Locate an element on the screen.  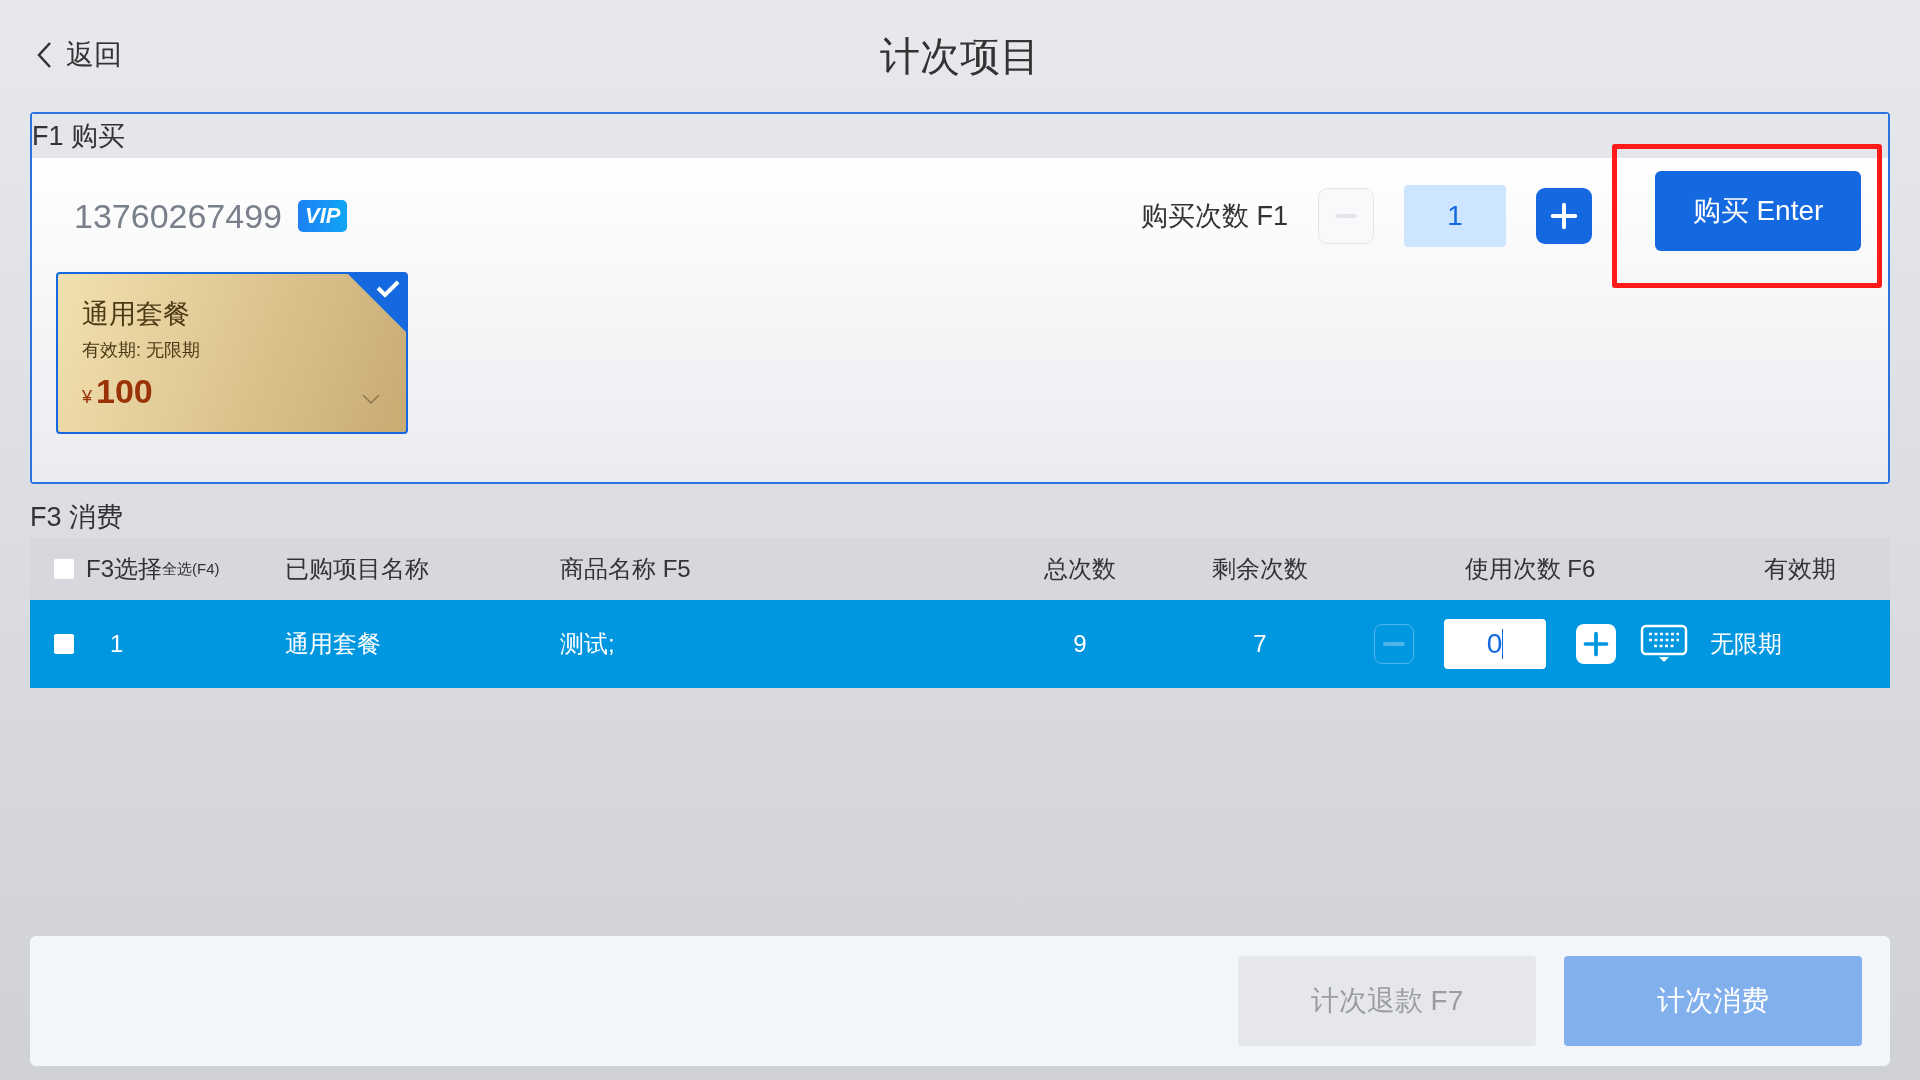
page-title: 计次项目 is located at coordinates (960, 56).